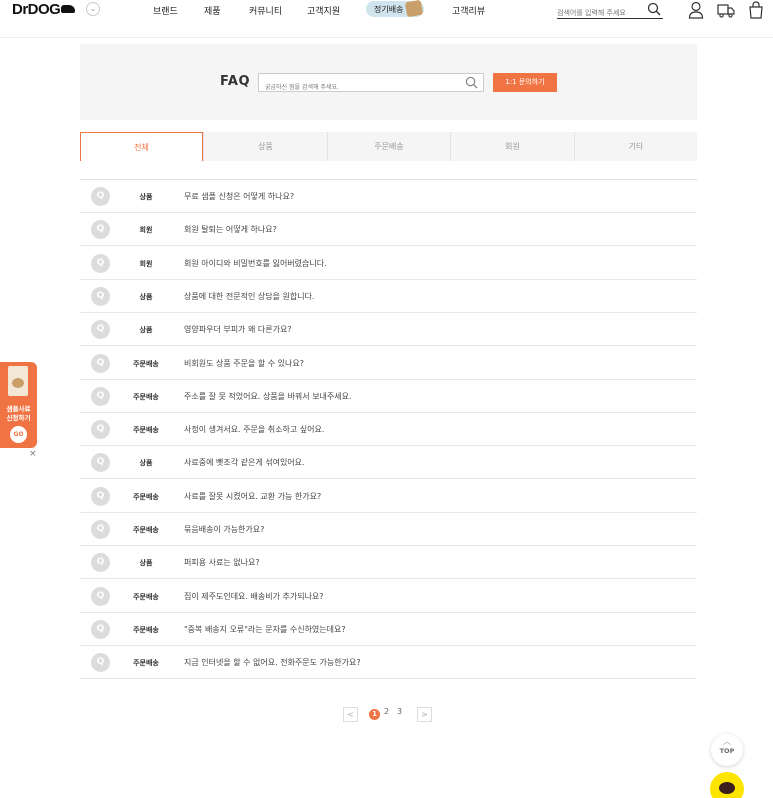 The width and height of the screenshot is (773, 798). I want to click on tab-products: 상품, so click(265, 146).